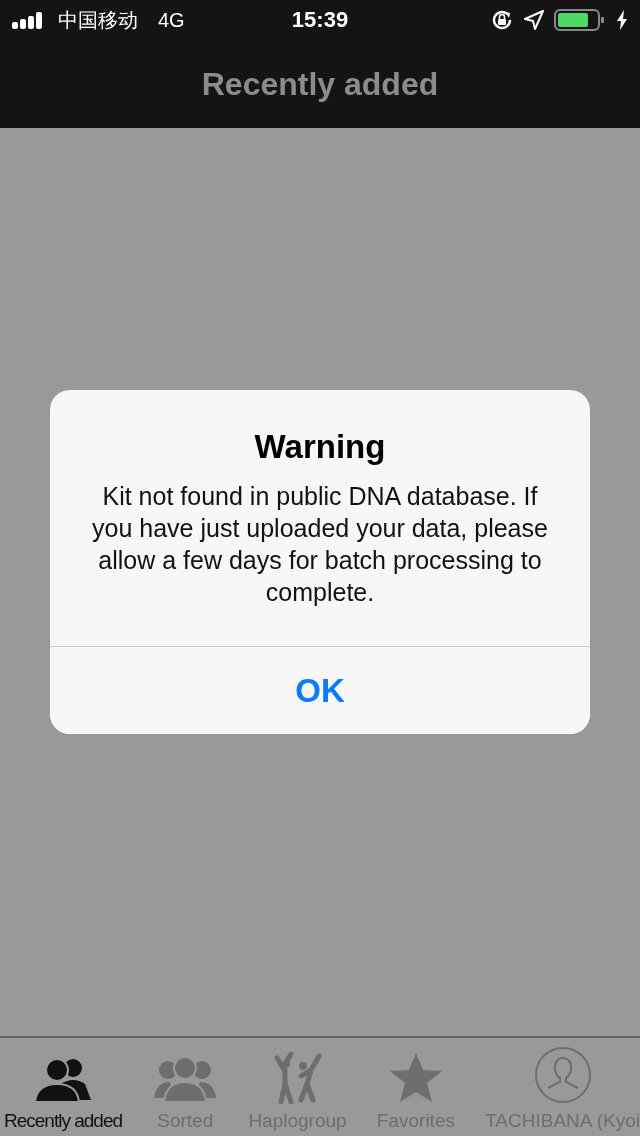  What do you see at coordinates (534, 20) in the screenshot?
I see `location-icon` at bounding box center [534, 20].